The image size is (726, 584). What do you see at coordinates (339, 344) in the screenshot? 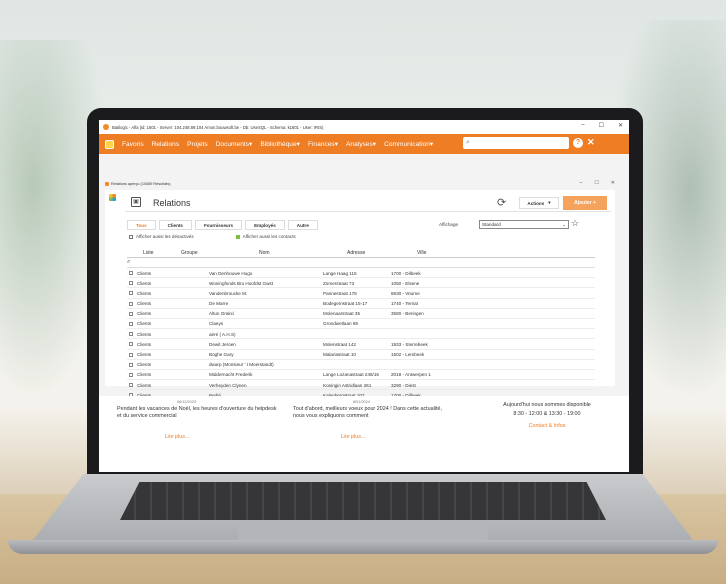
I see `cell-adresse: Molenstraat 142` at bounding box center [339, 344].